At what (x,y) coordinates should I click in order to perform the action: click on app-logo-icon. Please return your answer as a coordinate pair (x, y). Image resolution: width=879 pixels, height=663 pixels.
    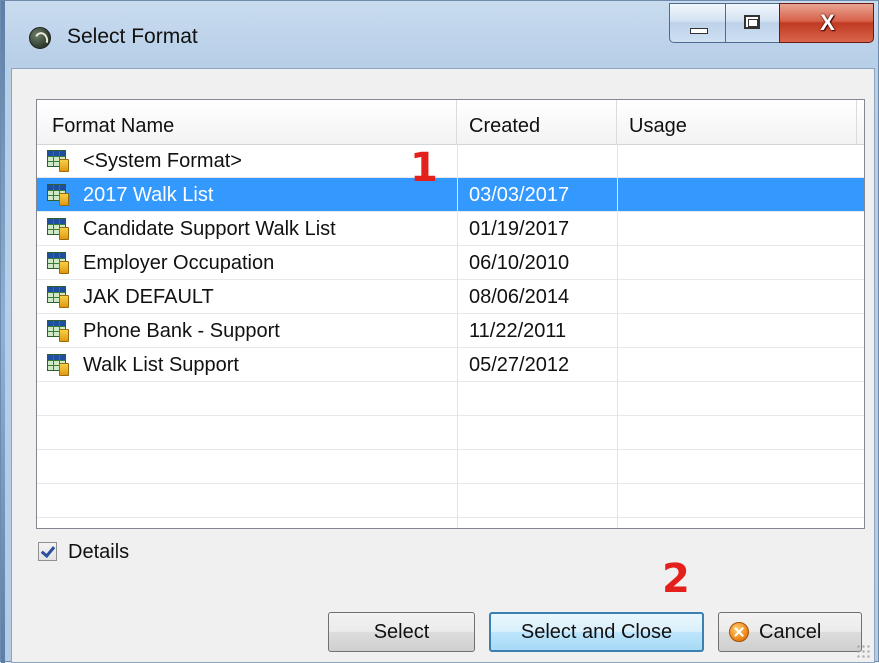
    Looking at the image, I should click on (40, 38).